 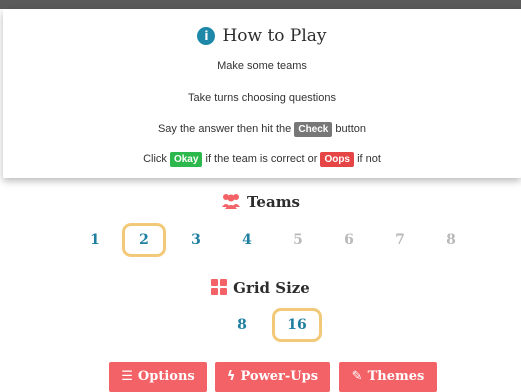 I want to click on instruction-line-1: Make some teams, so click(x=262, y=66).